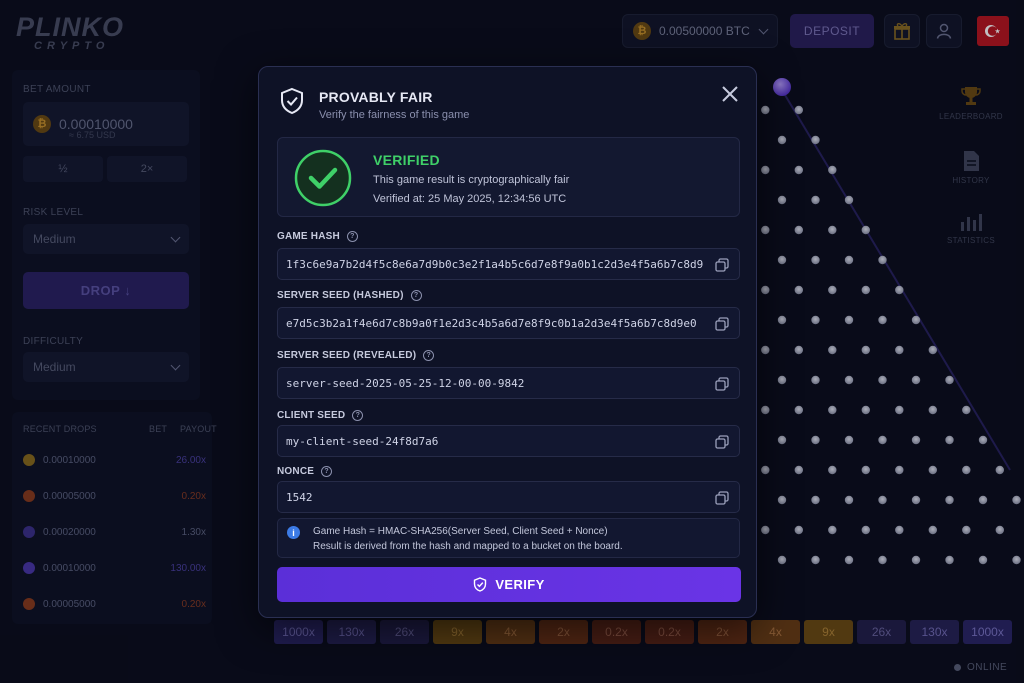 Image resolution: width=1024 pixels, height=683 pixels. Describe the element at coordinates (308, 236) in the screenshot. I see `field-label-text: GAME HASH` at that location.